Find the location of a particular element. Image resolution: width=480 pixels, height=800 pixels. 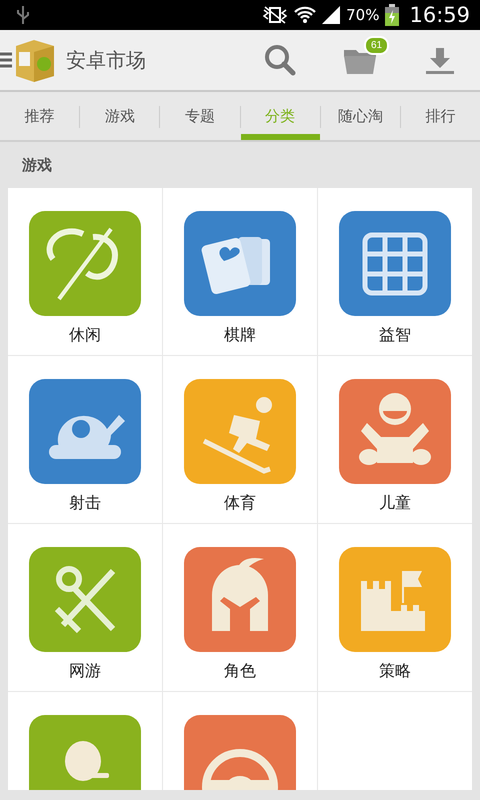

count-badge: 61 is located at coordinates (377, 45).